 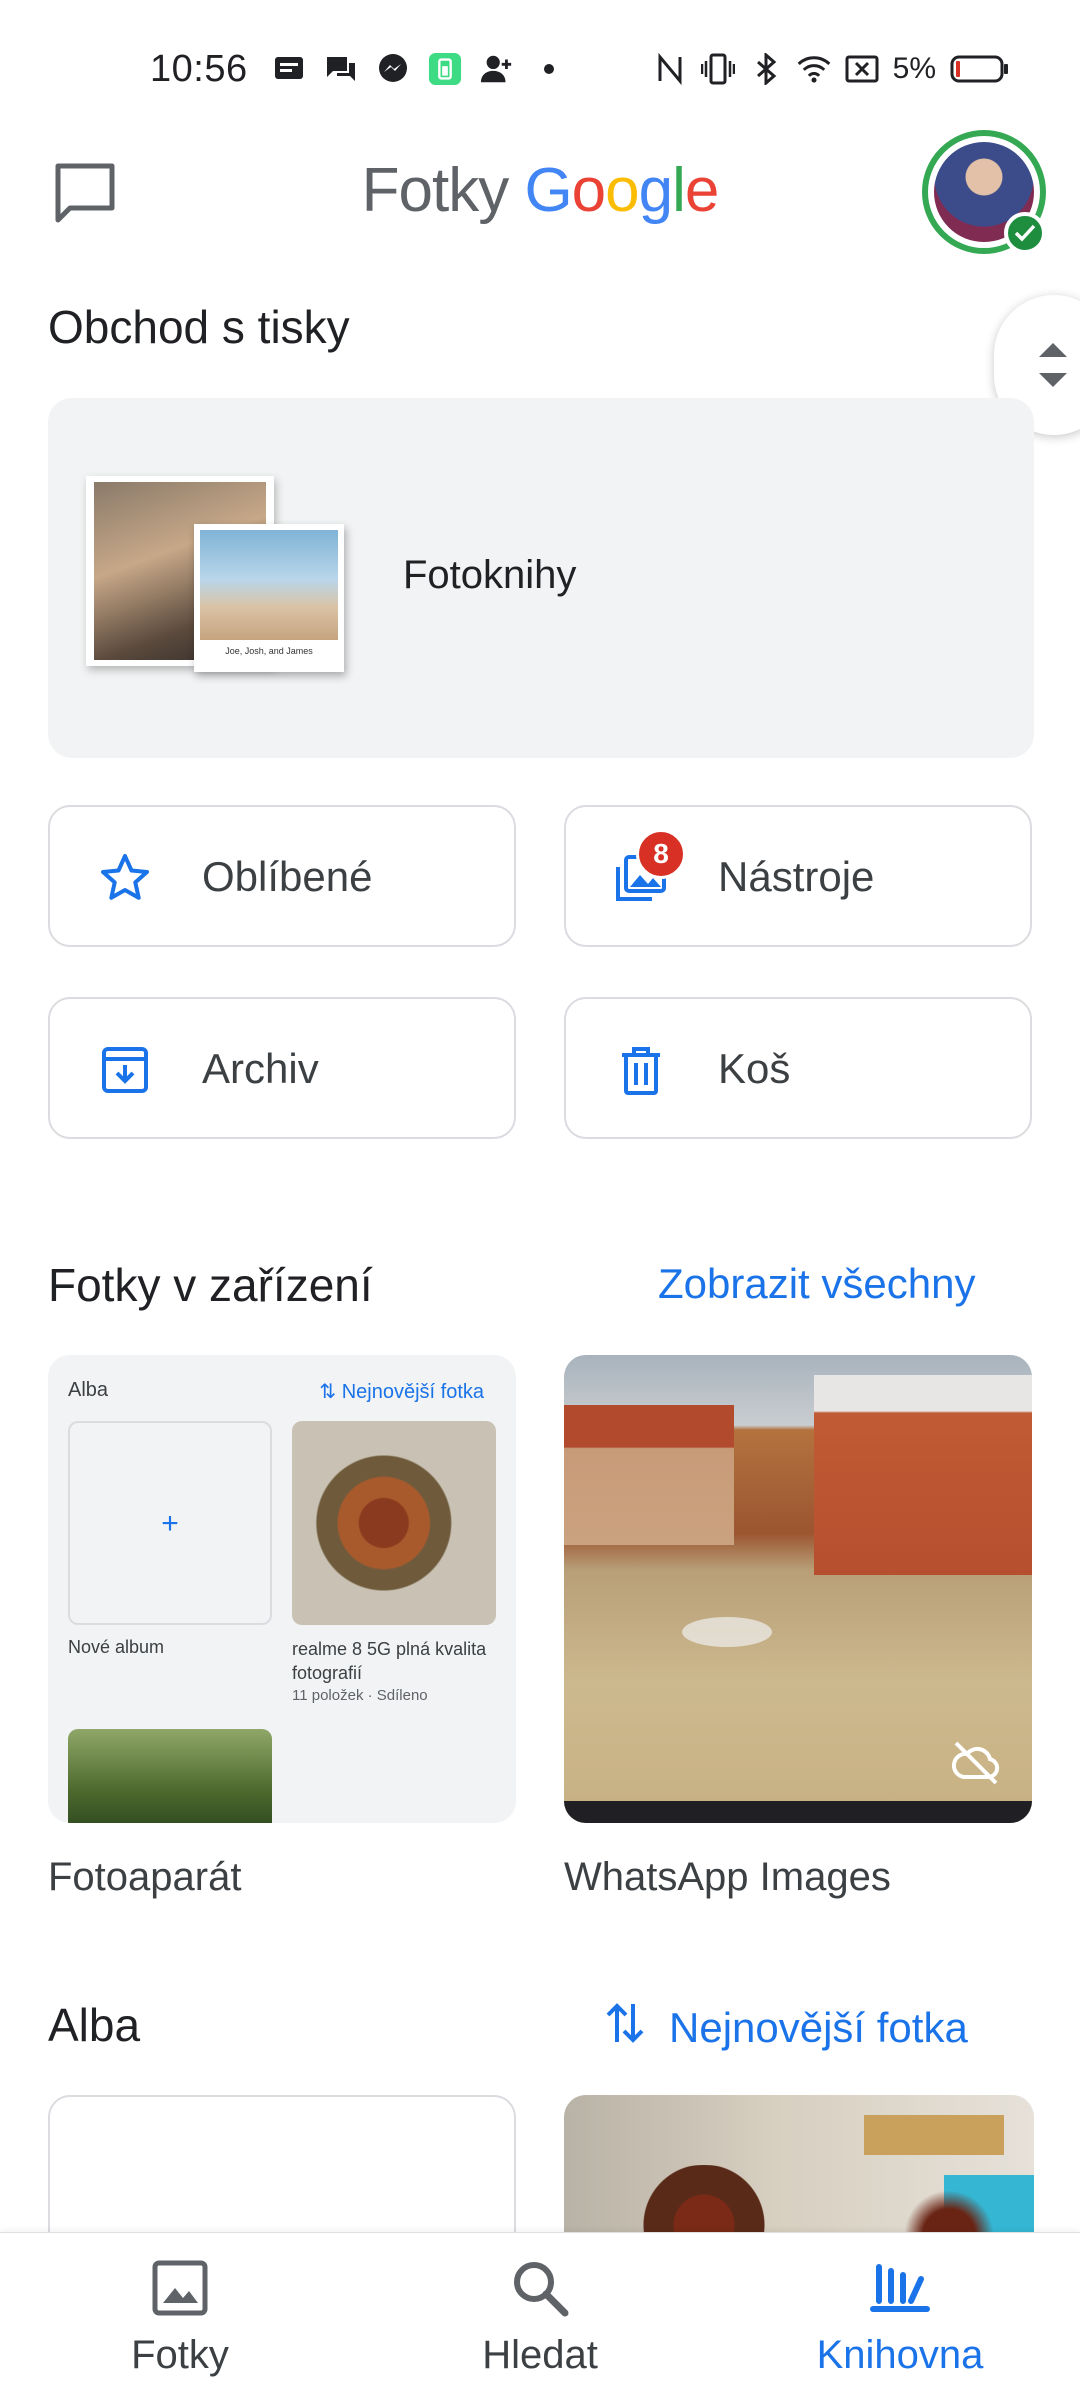 What do you see at coordinates (661, 854) in the screenshot?
I see `tools-count-badge: 8` at bounding box center [661, 854].